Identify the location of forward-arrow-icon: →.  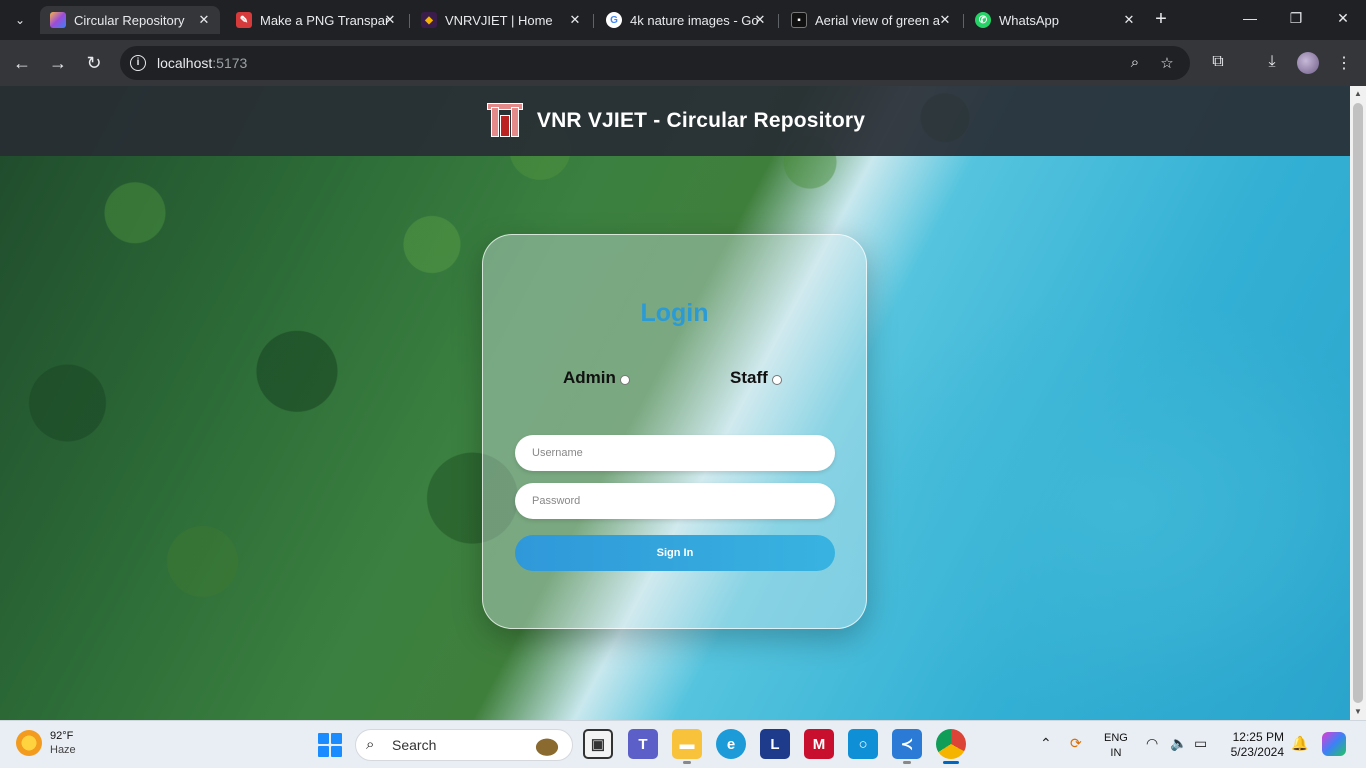
(58, 63).